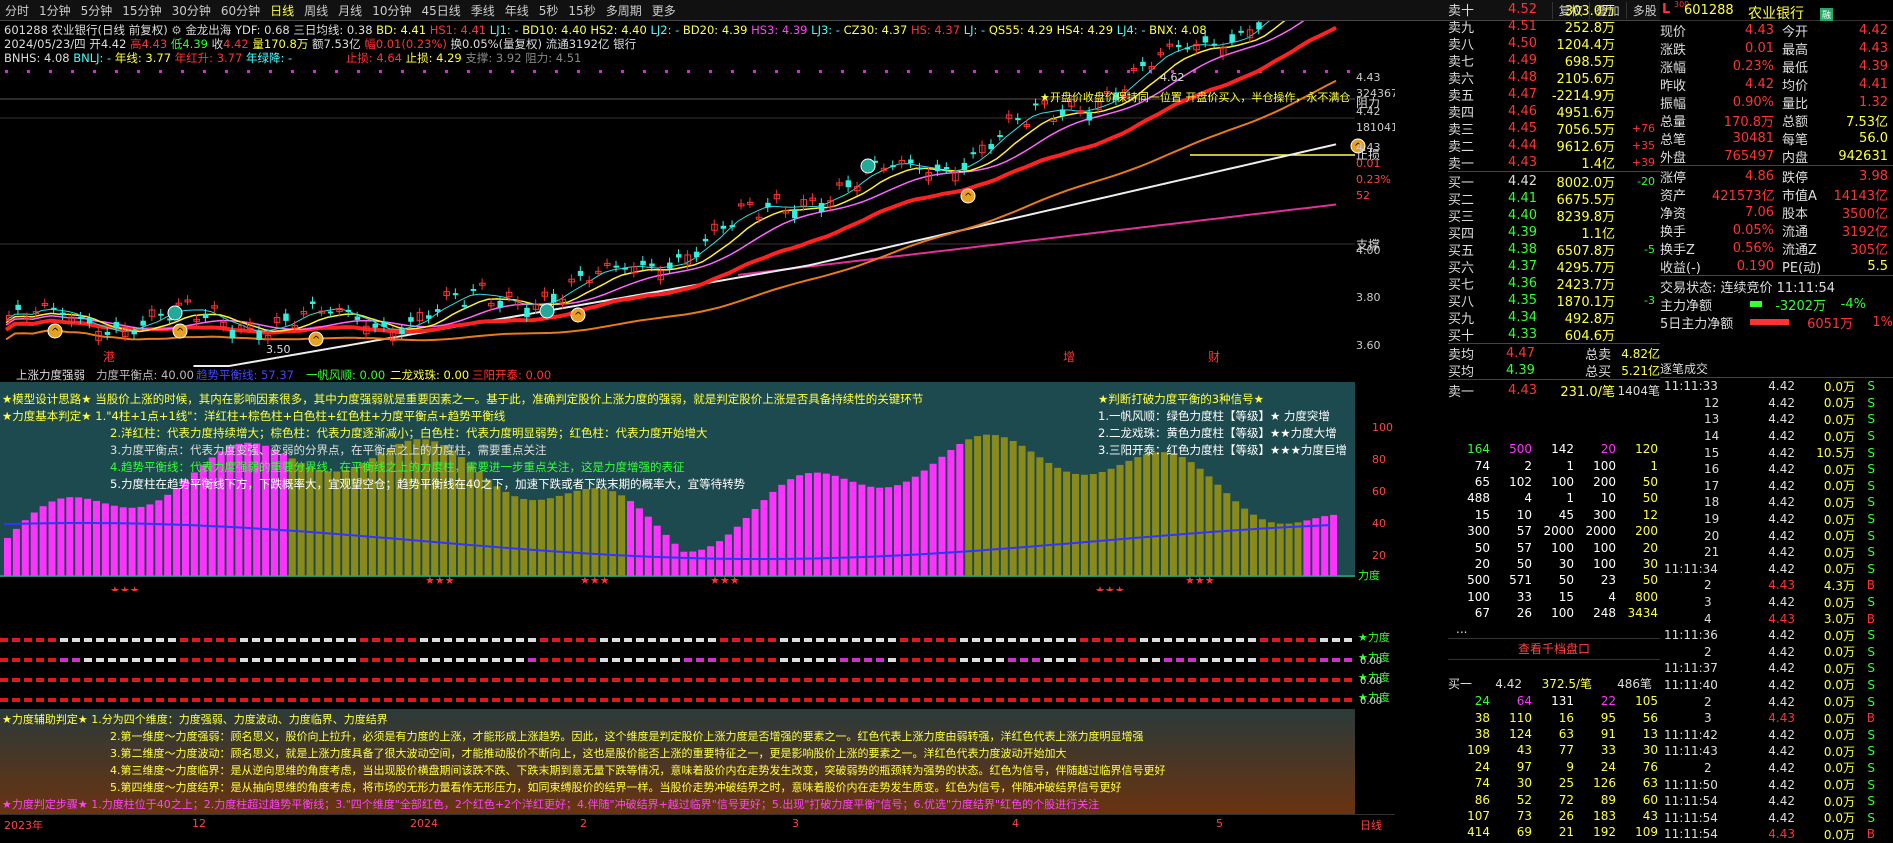 This screenshot has width=1893, height=843. What do you see at coordinates (240, 10) in the screenshot?
I see `period-tab: 60分钟` at bounding box center [240, 10].